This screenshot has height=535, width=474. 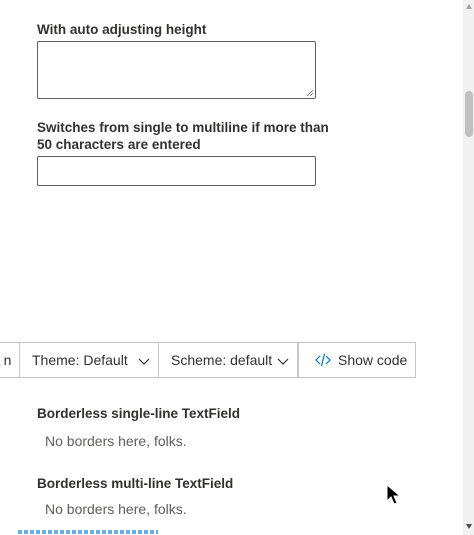 I want to click on code-icon, so click(x=323, y=360).